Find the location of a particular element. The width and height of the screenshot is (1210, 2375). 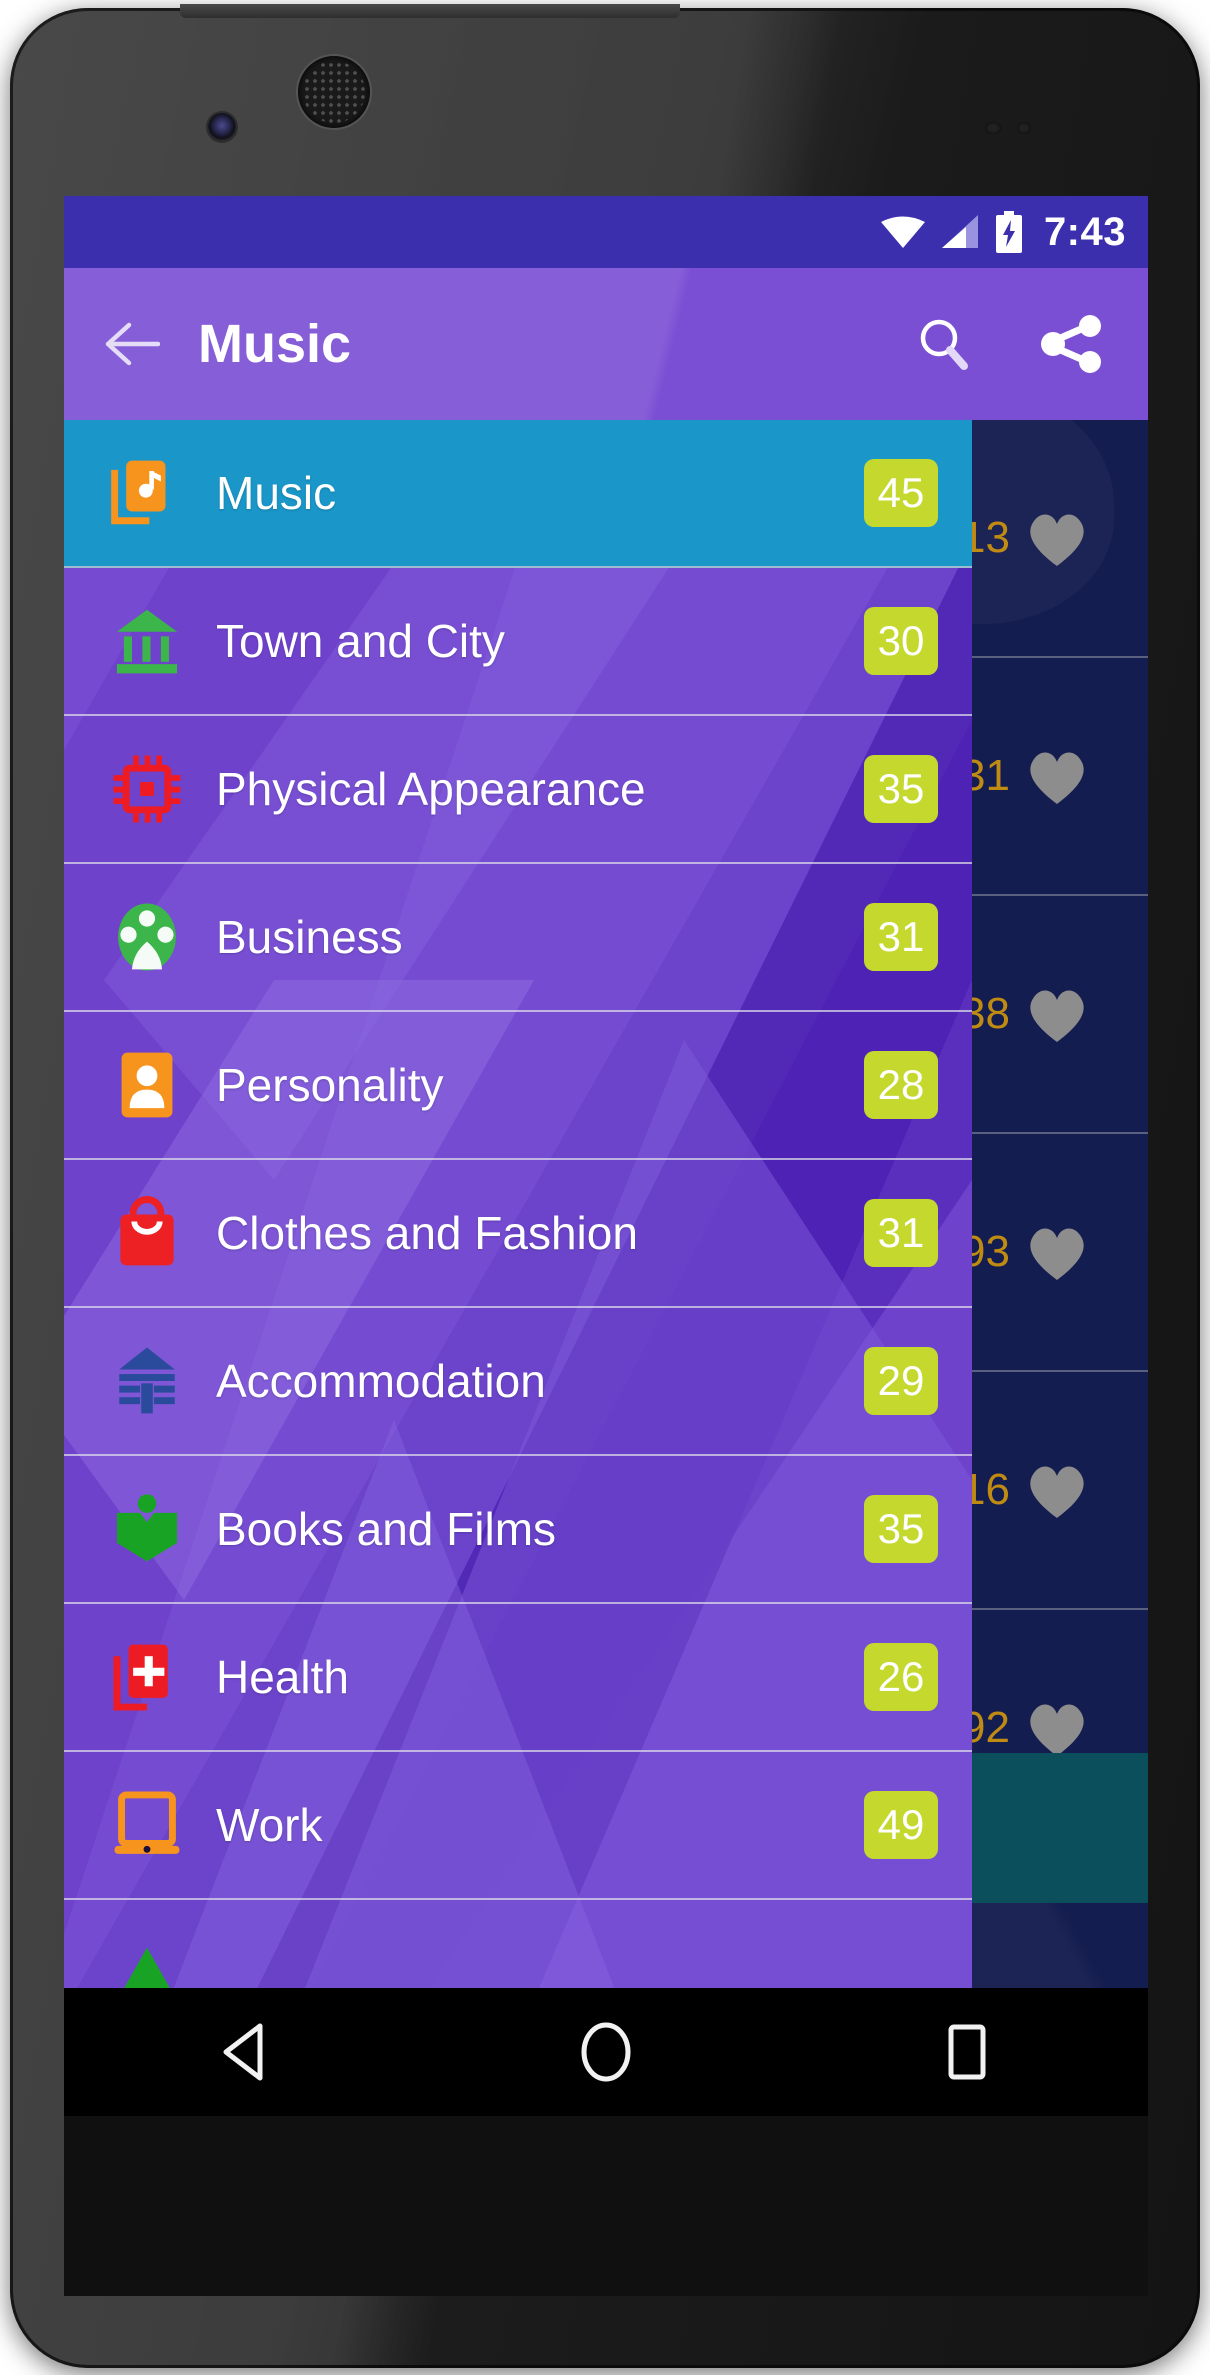

phone-top-edge is located at coordinates (430, 11).